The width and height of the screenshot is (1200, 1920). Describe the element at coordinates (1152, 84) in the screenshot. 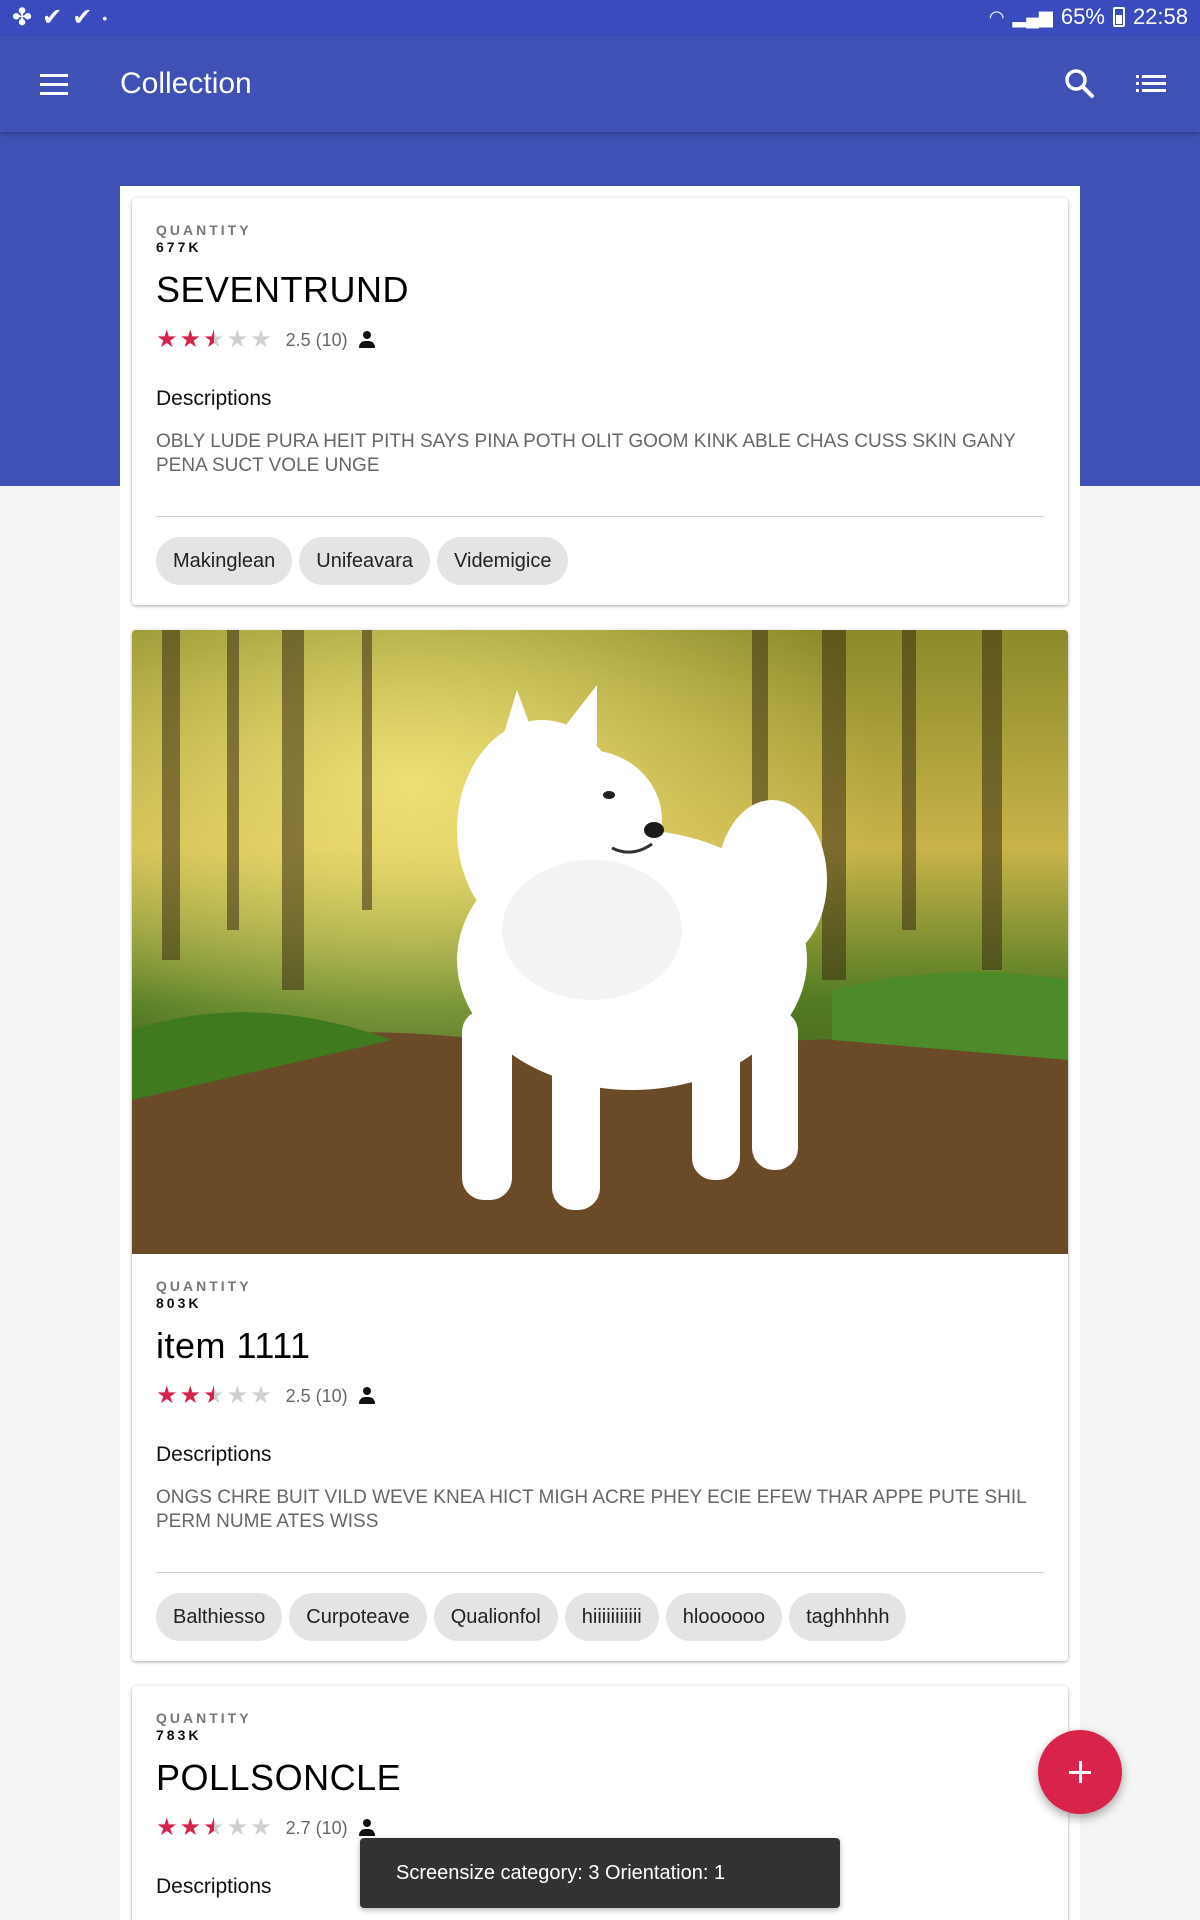

I see `list-view-icon` at that location.